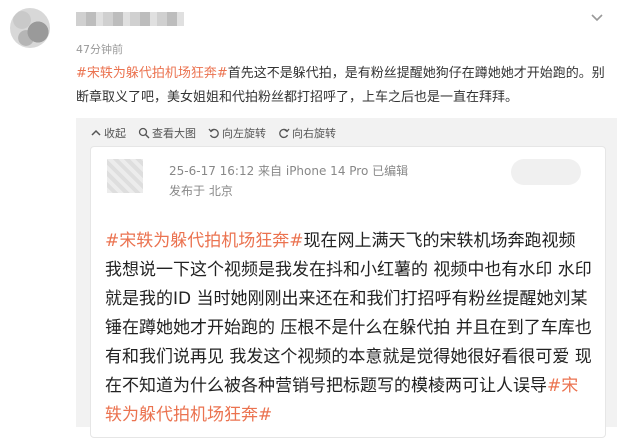  Describe the element at coordinates (201, 191) in the screenshot. I see `card-meta-line2: 发布于 北京` at that location.